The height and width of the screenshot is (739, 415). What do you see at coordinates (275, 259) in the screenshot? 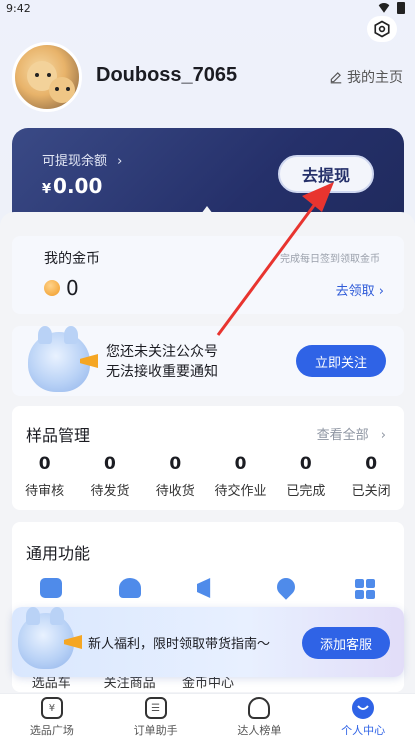
I see `annotation-arrow-icon` at bounding box center [275, 259].